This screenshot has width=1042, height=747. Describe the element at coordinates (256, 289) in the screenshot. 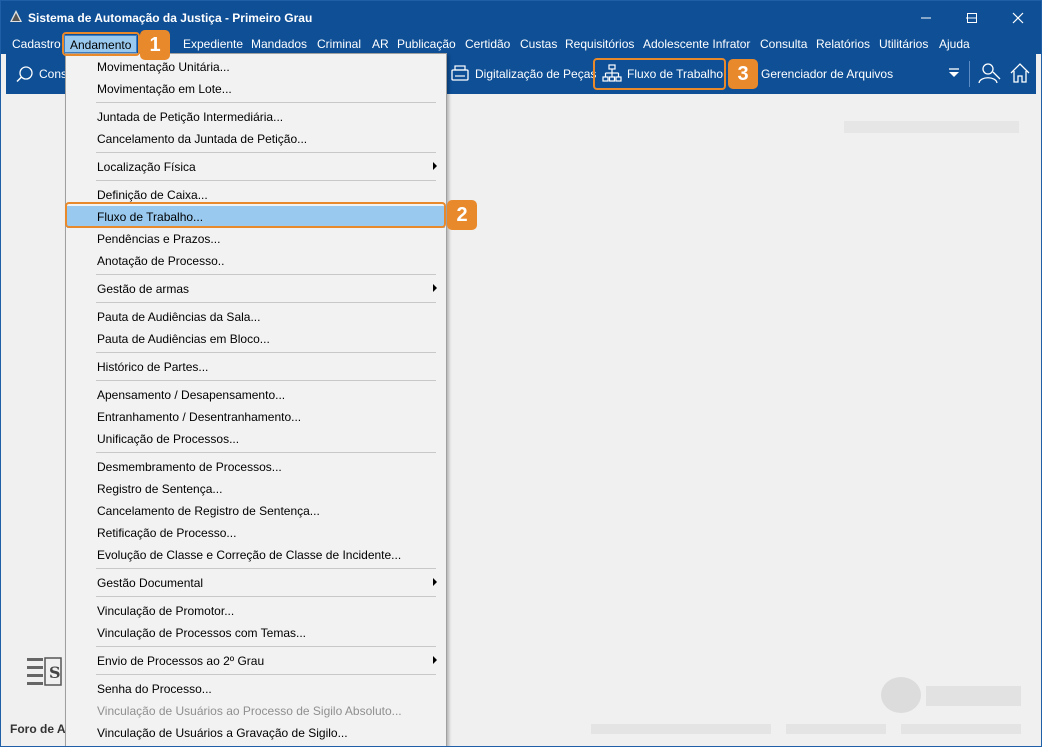

I see `menu-item-gestao-armas: Gestão de armas` at that location.